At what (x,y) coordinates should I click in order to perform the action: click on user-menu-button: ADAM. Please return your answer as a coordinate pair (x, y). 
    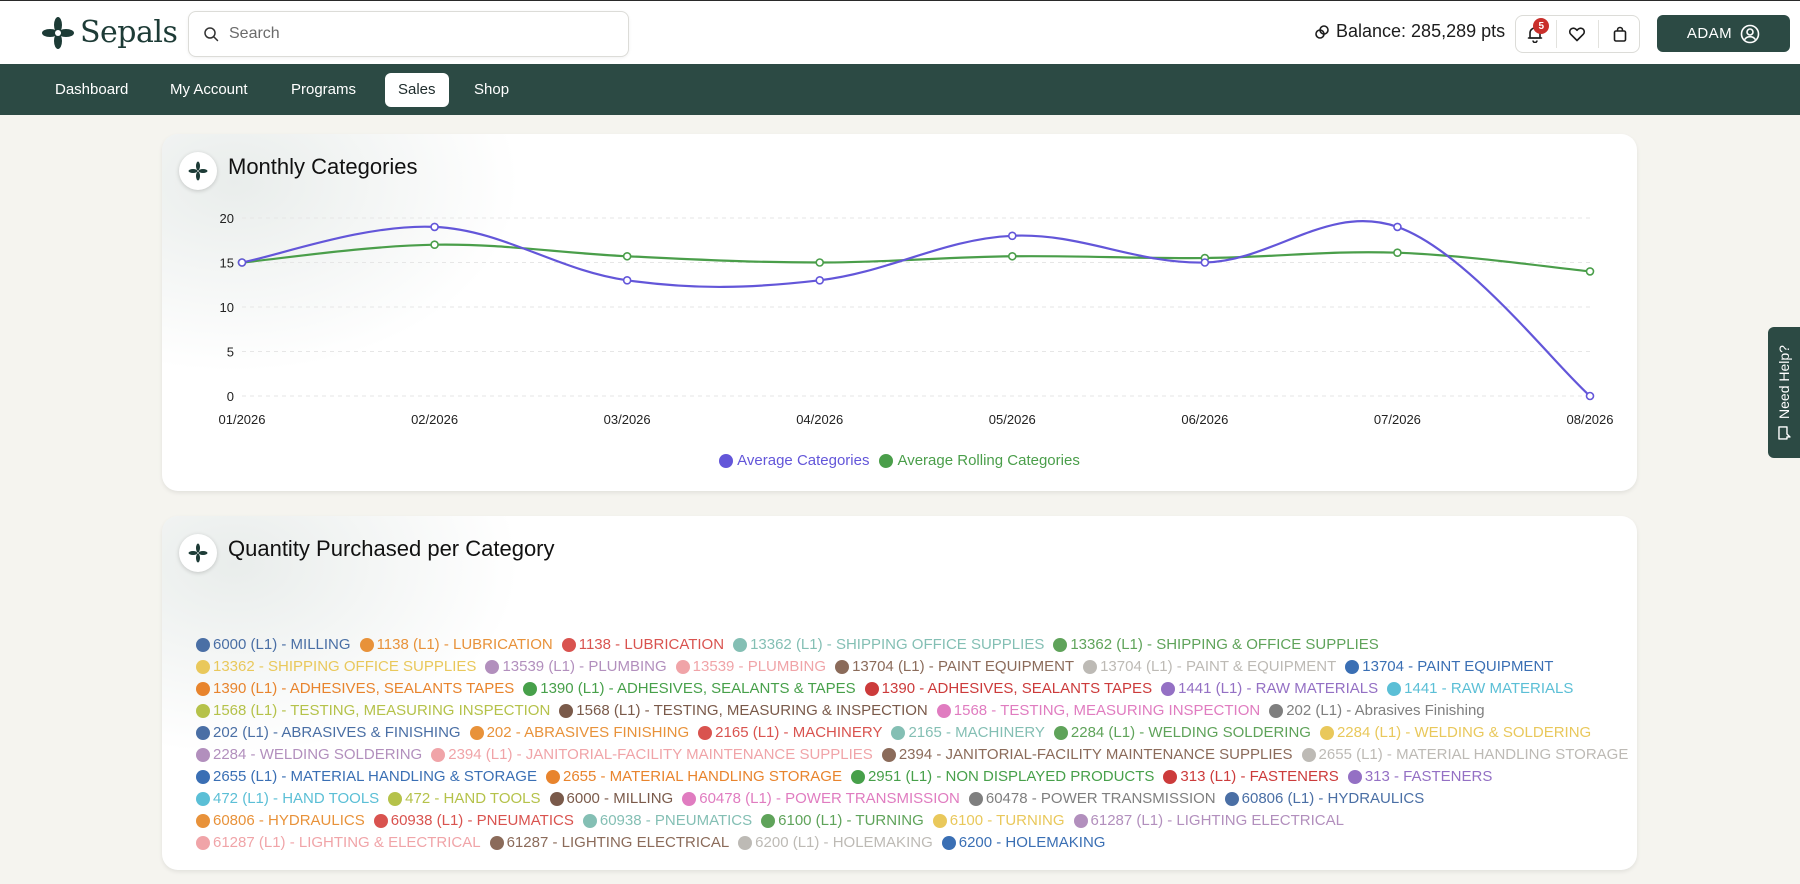
    Looking at the image, I should click on (1723, 33).